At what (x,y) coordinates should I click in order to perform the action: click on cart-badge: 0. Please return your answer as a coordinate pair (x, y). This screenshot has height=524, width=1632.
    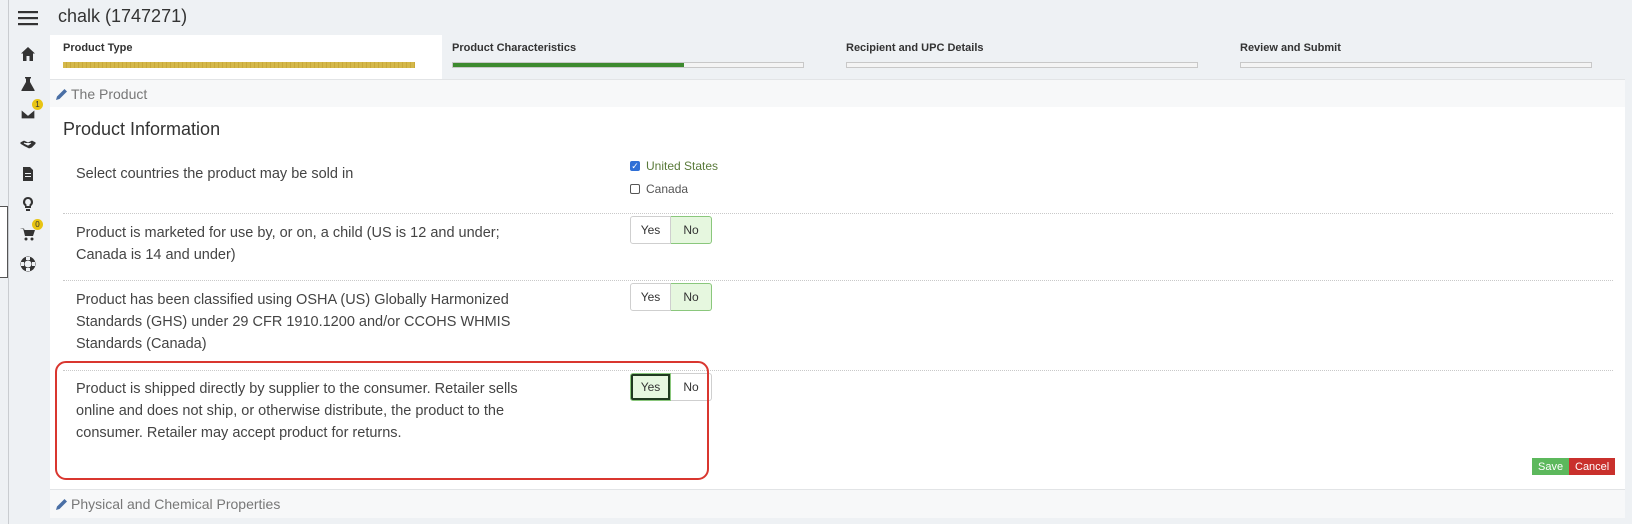
    Looking at the image, I should click on (37, 224).